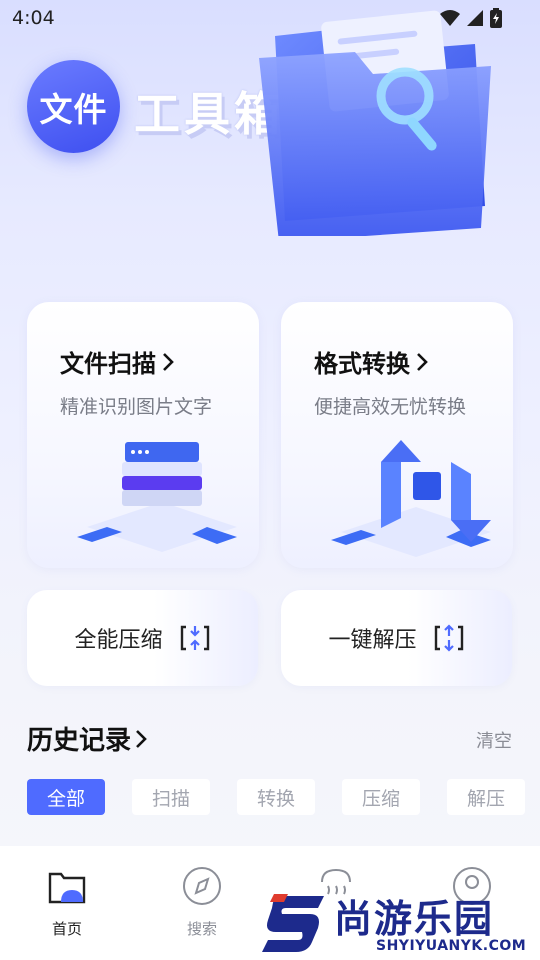  I want to click on nav-item-home: 首页, so click(67, 903).